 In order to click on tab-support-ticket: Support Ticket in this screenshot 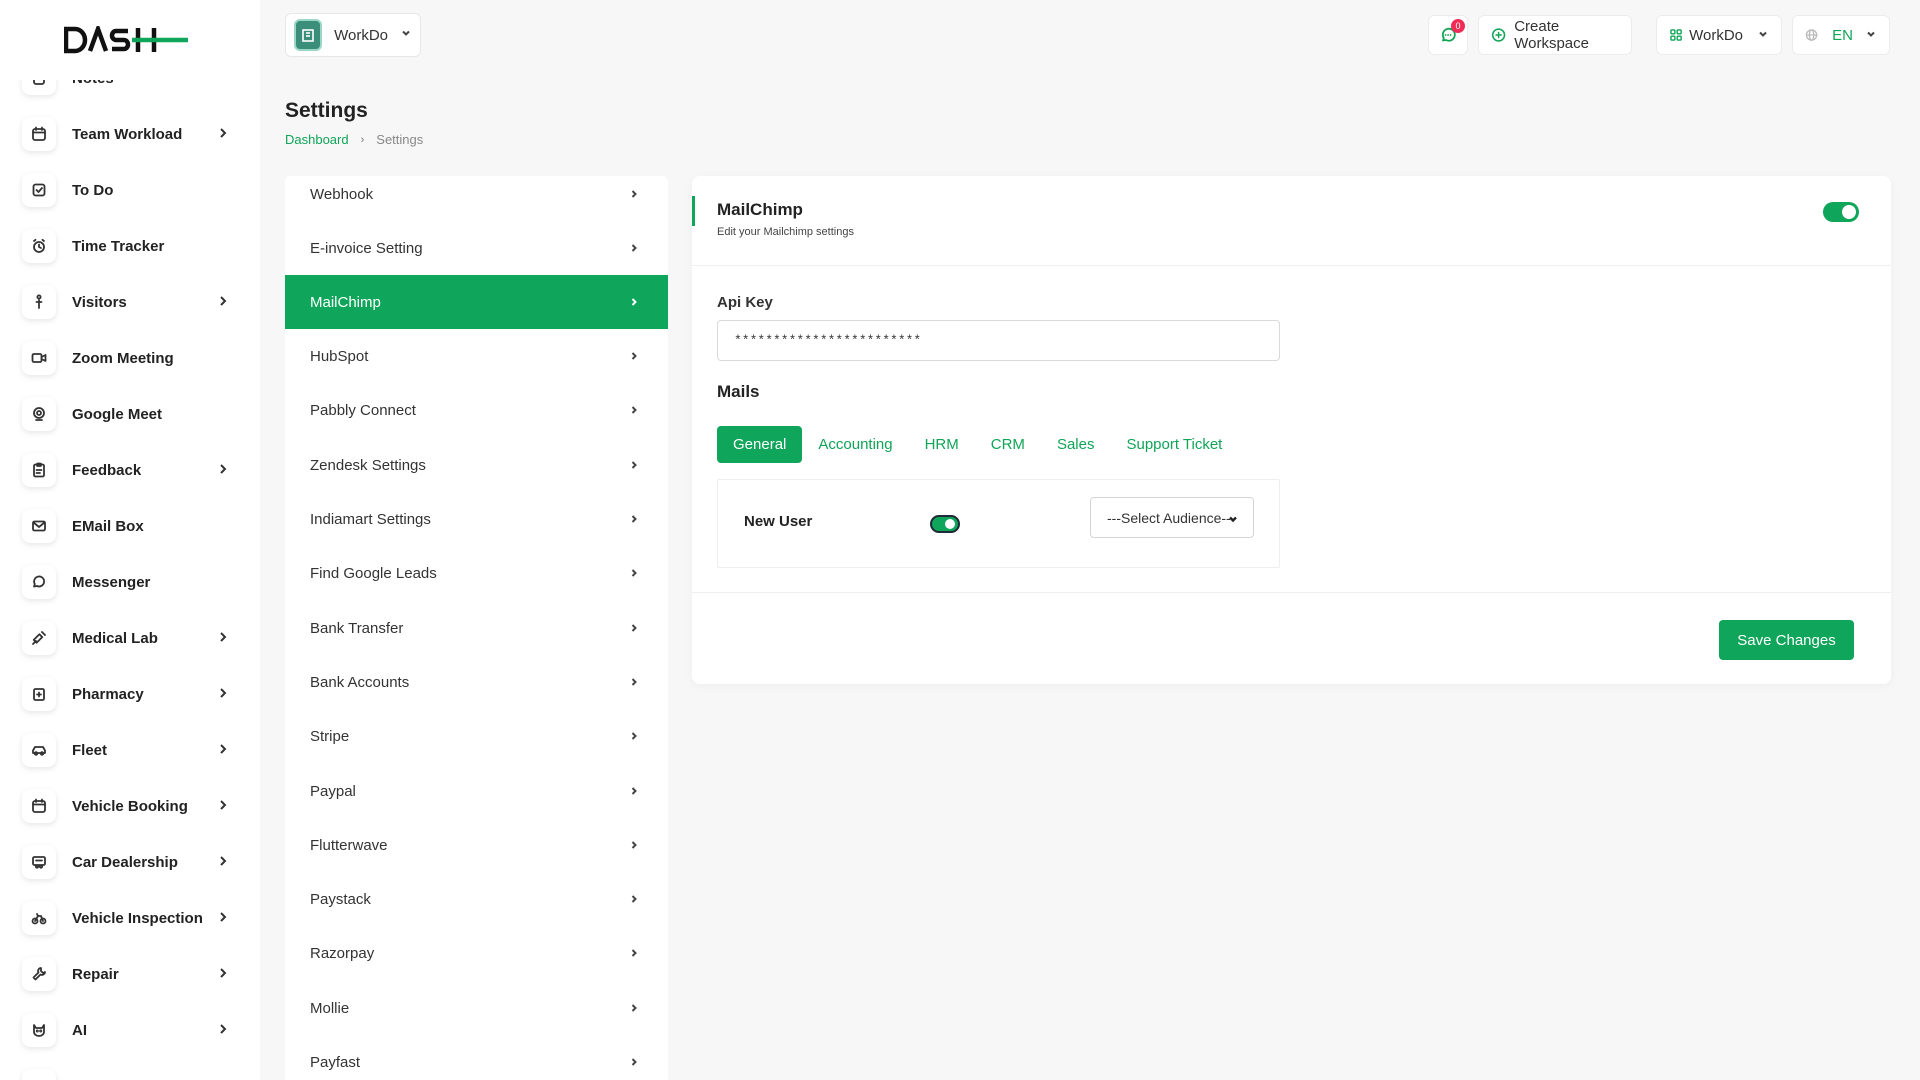, I will do `click(1174, 444)`.